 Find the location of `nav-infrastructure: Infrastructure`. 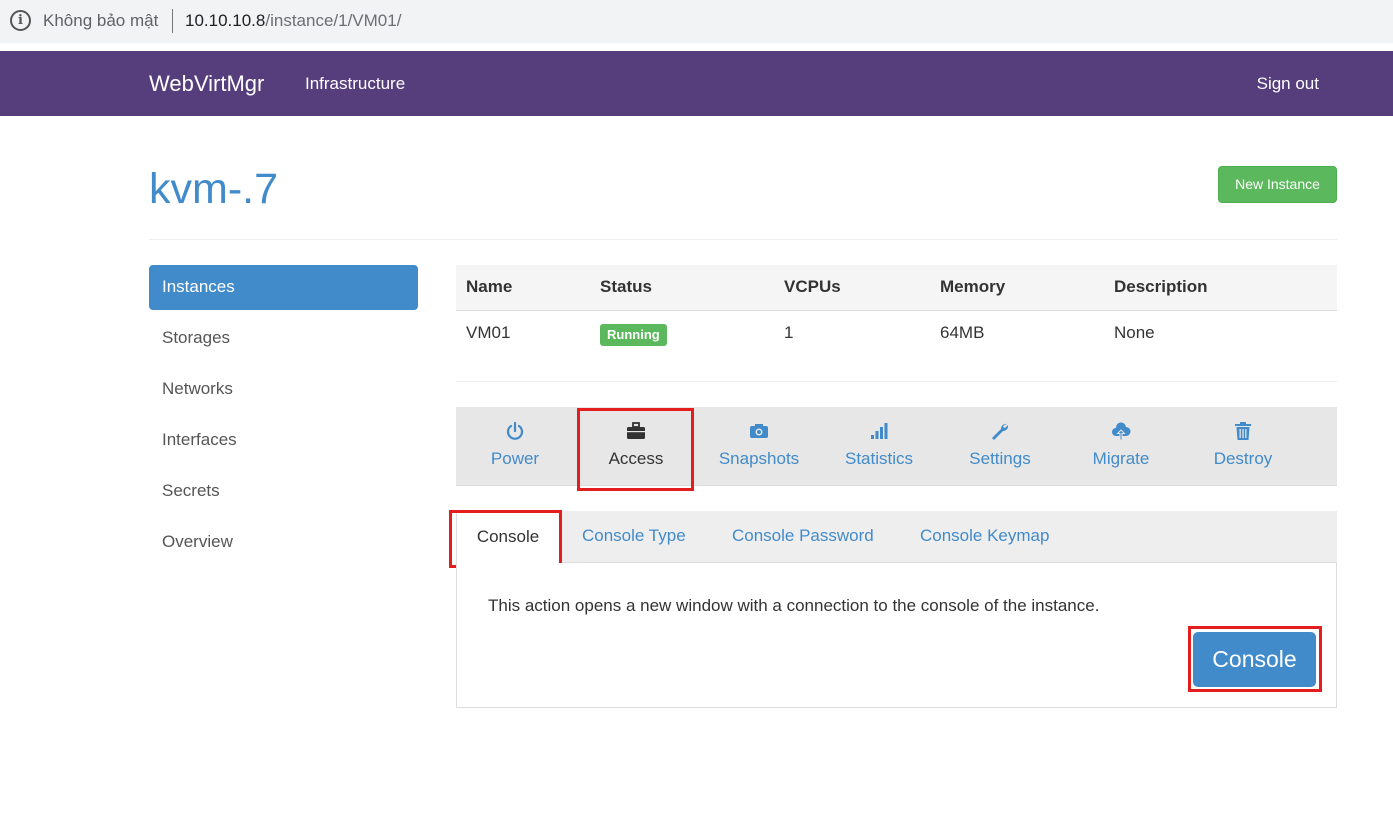

nav-infrastructure: Infrastructure is located at coordinates (355, 84).